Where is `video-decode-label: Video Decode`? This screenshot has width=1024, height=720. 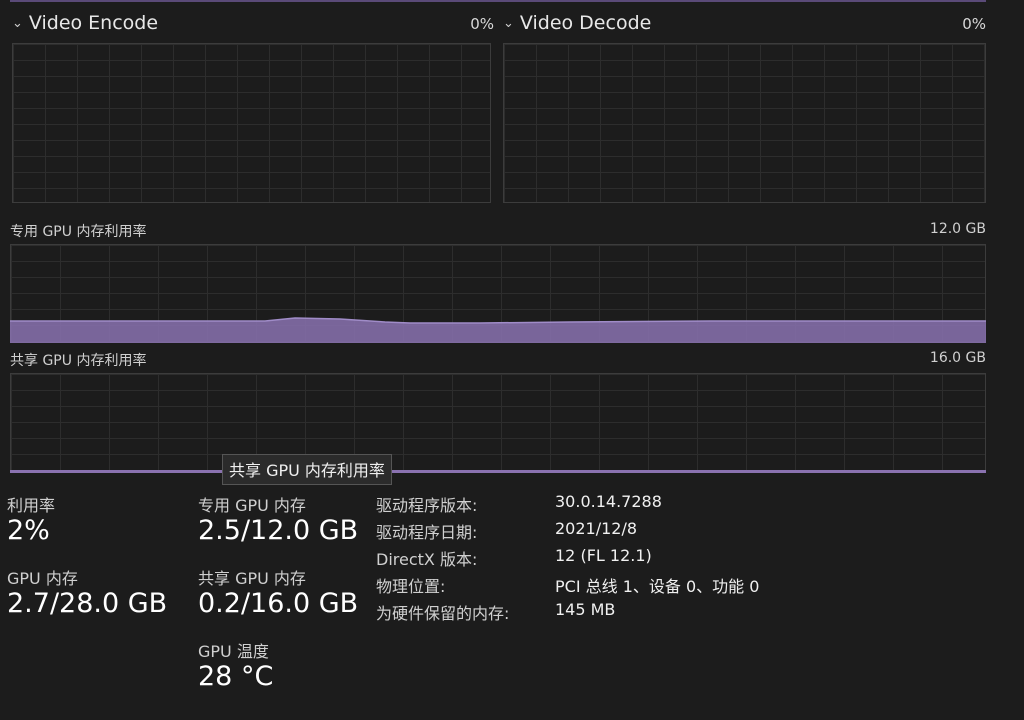 video-decode-label: Video Decode is located at coordinates (585, 23).